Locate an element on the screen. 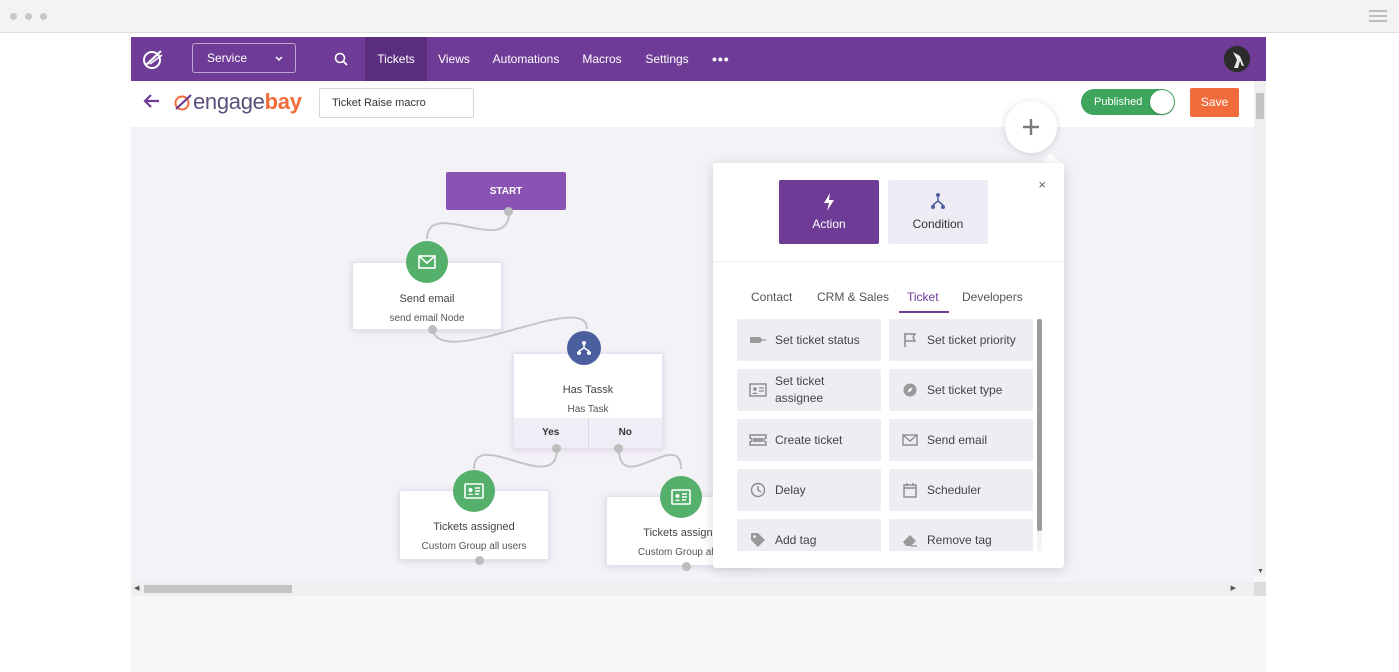 The image size is (1399, 672). create-ticket-button: Create ticket is located at coordinates (809, 440).